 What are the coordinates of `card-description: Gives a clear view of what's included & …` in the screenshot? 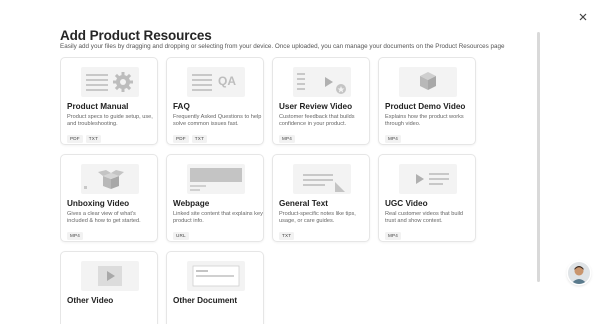 It's located at (104, 217).